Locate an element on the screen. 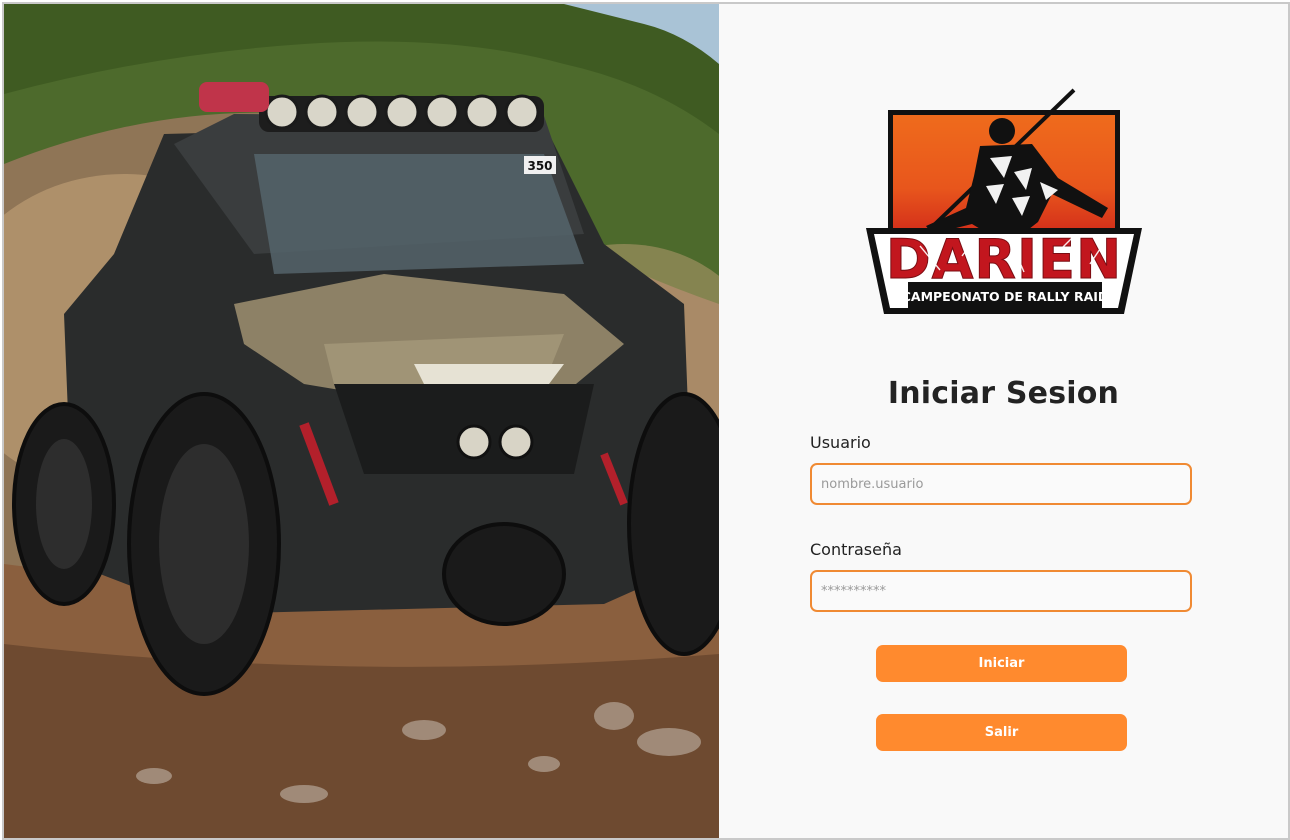 The height and width of the screenshot is (840, 1290). vehicle-number: 350 is located at coordinates (539, 166).